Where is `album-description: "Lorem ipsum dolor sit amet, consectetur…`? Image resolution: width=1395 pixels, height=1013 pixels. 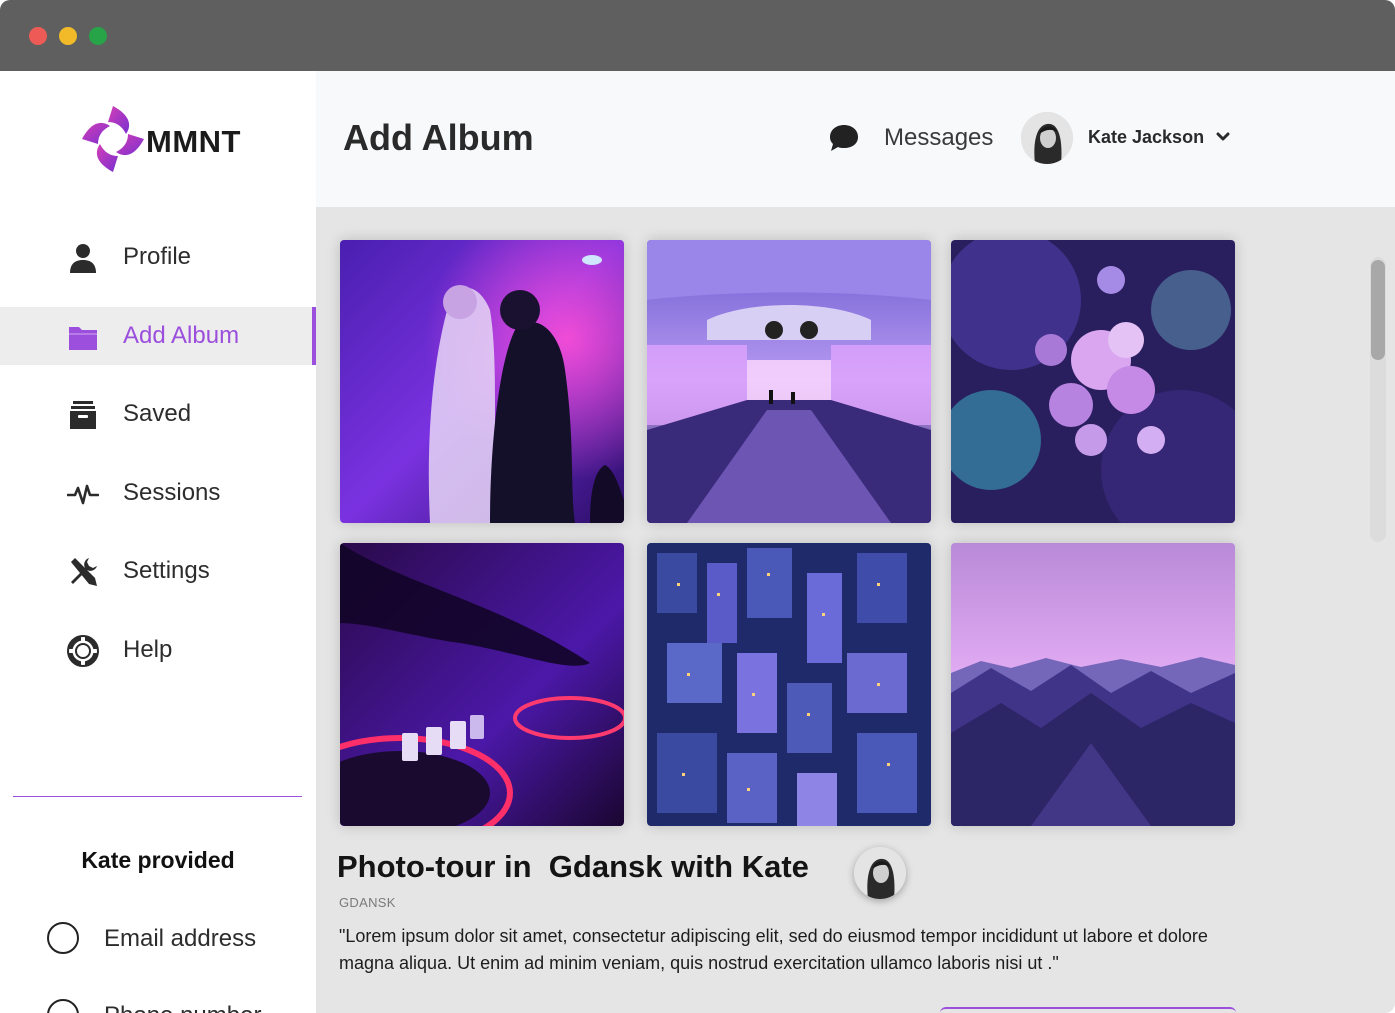 album-description: "Lorem ipsum dolor sit amet, consectetur… is located at coordinates (773, 949).